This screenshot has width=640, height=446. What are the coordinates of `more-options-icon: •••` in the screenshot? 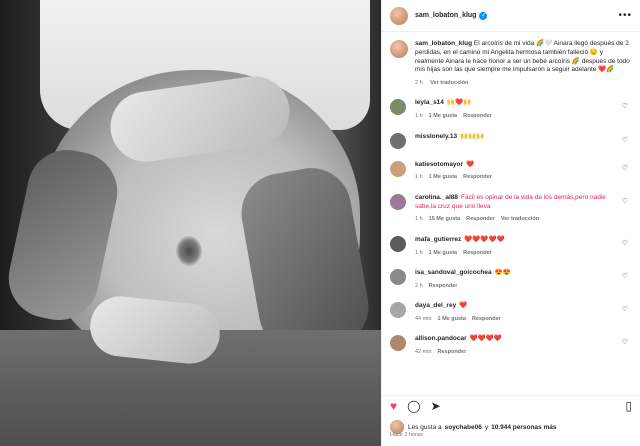 It's located at (625, 15).